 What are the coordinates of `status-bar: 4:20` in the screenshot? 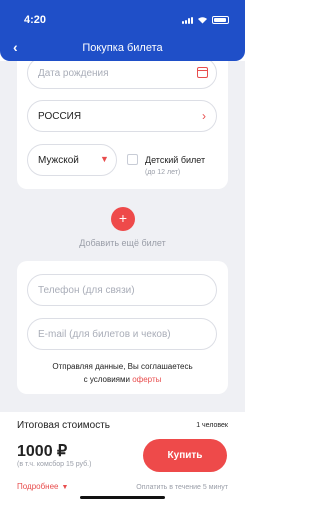 It's located at (122, 17).